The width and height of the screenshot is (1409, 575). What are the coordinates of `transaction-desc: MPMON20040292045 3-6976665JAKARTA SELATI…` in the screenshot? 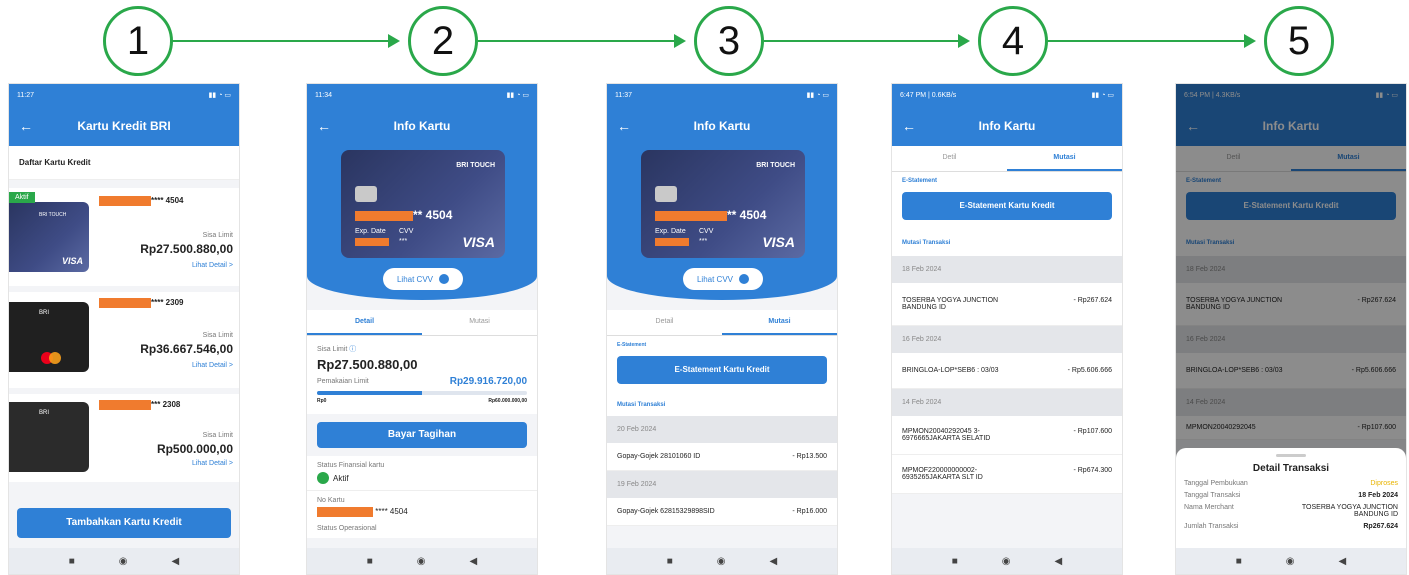 It's located at (946, 435).